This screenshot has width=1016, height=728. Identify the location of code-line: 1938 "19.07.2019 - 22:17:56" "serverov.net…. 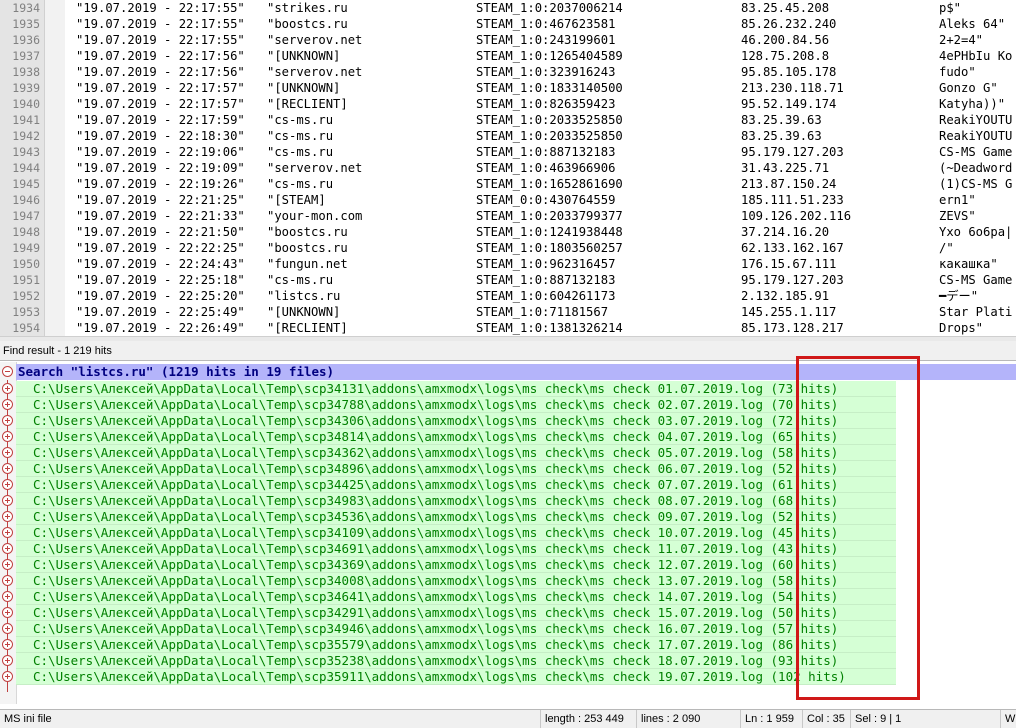
(508, 72).